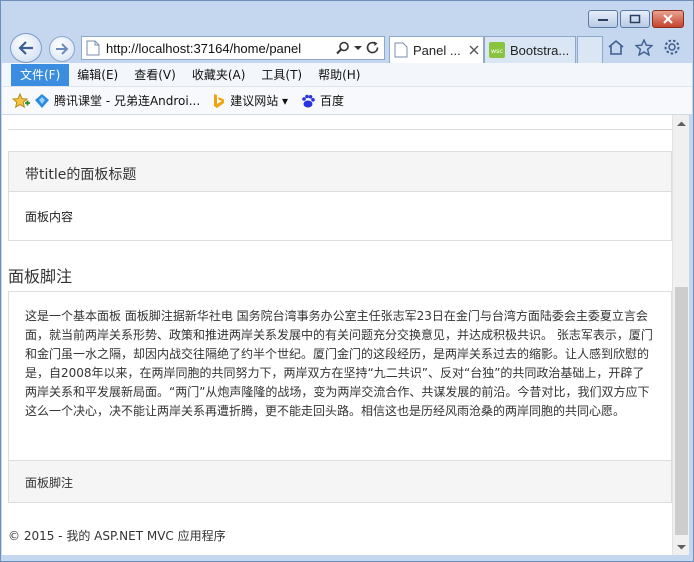 The height and width of the screenshot is (562, 694). I want to click on close-icon, so click(668, 19).